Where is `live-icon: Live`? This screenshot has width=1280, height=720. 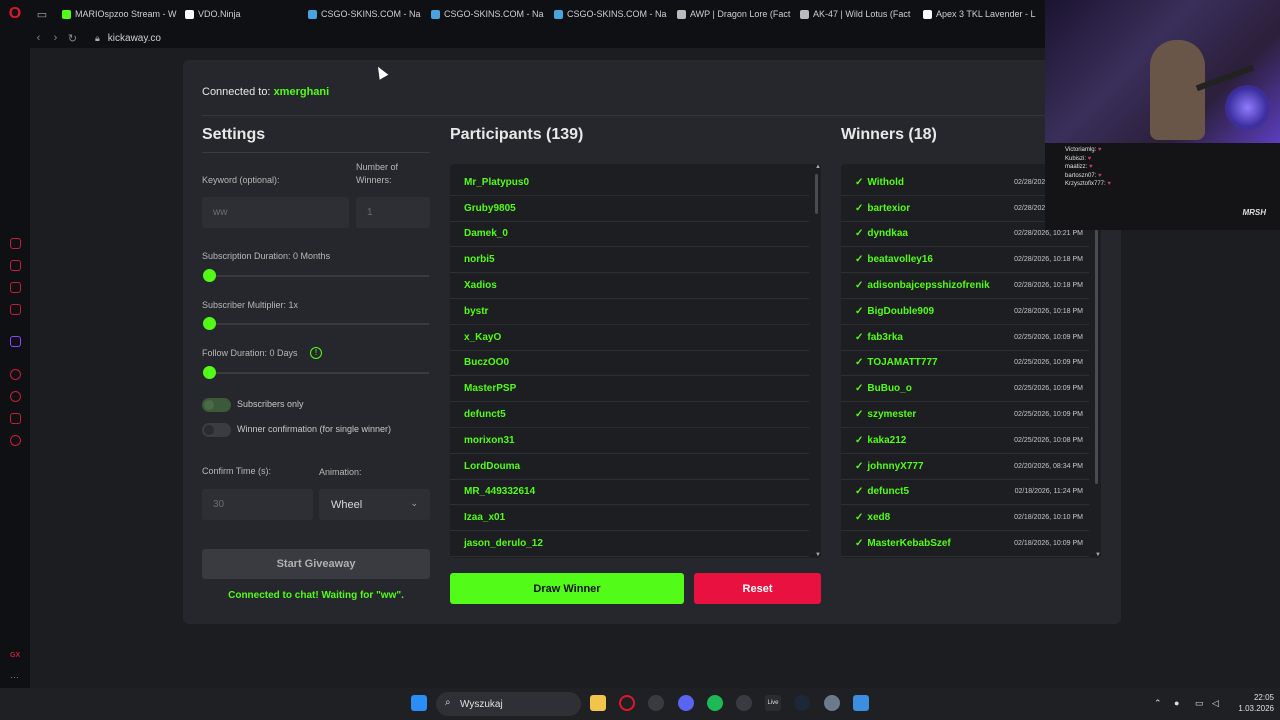
live-icon: Live is located at coordinates (773, 703).